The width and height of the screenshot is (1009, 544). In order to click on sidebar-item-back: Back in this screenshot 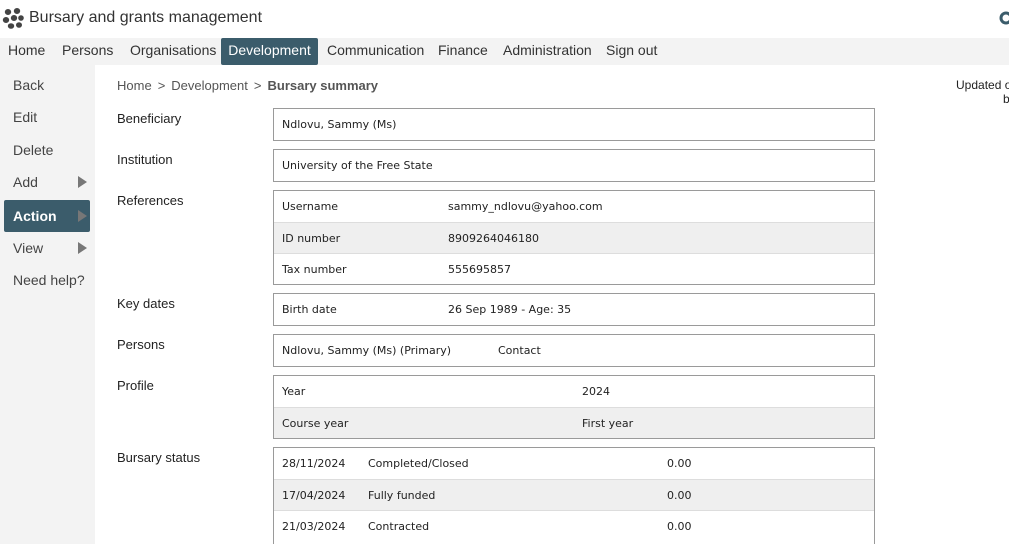, I will do `click(47, 85)`.